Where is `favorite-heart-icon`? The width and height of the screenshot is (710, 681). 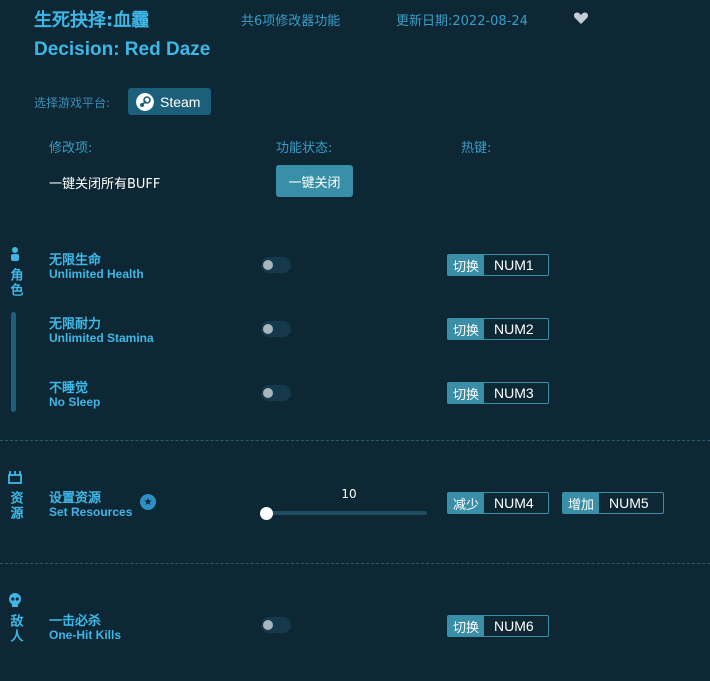 favorite-heart-icon is located at coordinates (581, 18).